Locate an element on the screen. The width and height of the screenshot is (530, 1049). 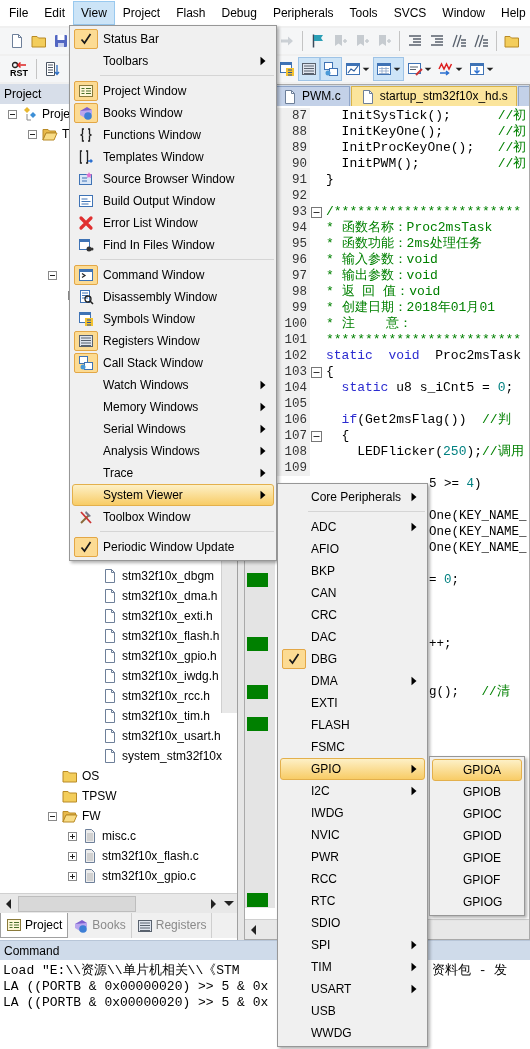
line-number: 105 is located at coordinates (292, 404).